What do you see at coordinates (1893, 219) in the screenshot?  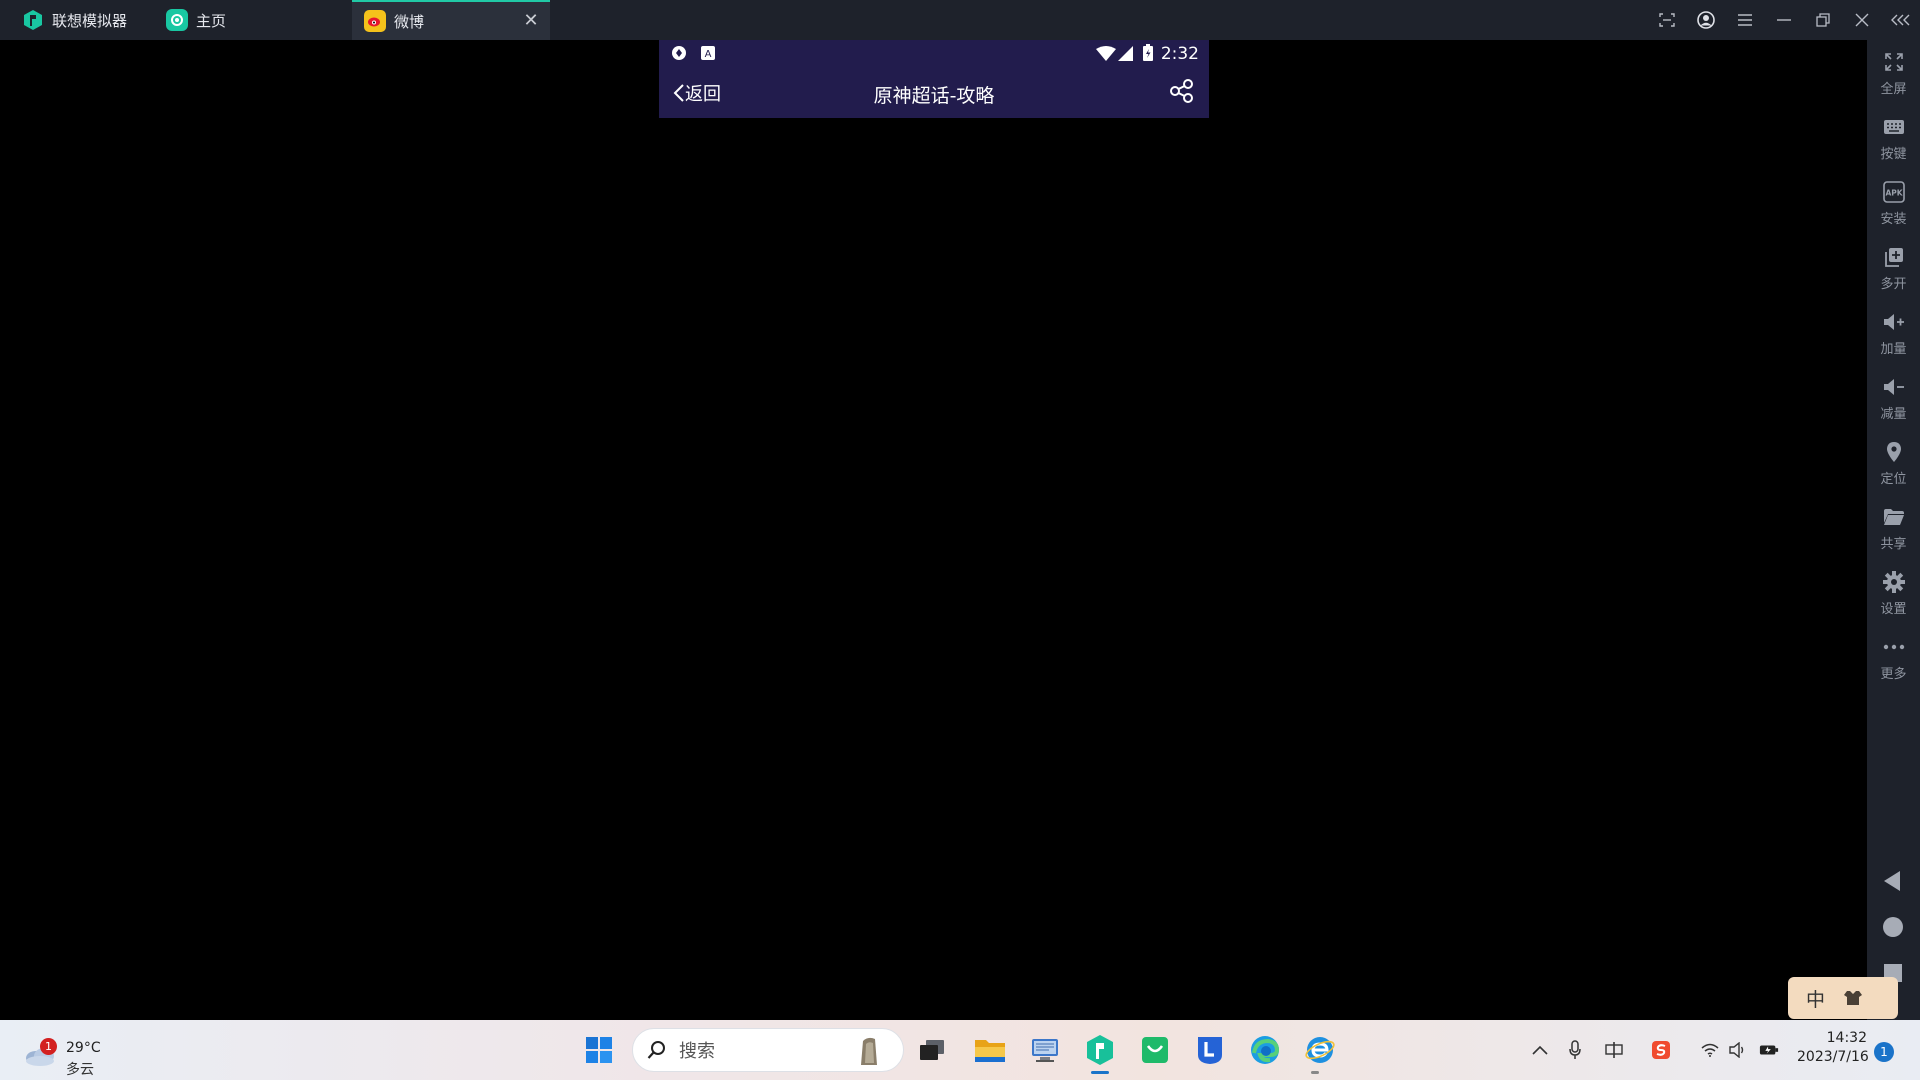 I see `toolbar-label: 安装` at bounding box center [1893, 219].